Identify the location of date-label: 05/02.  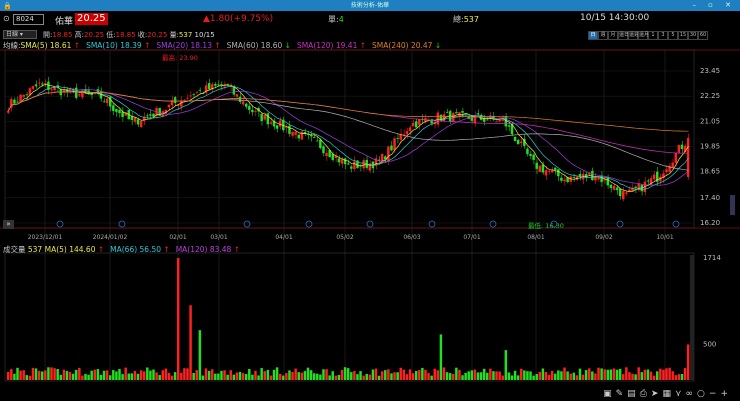
(344, 237).